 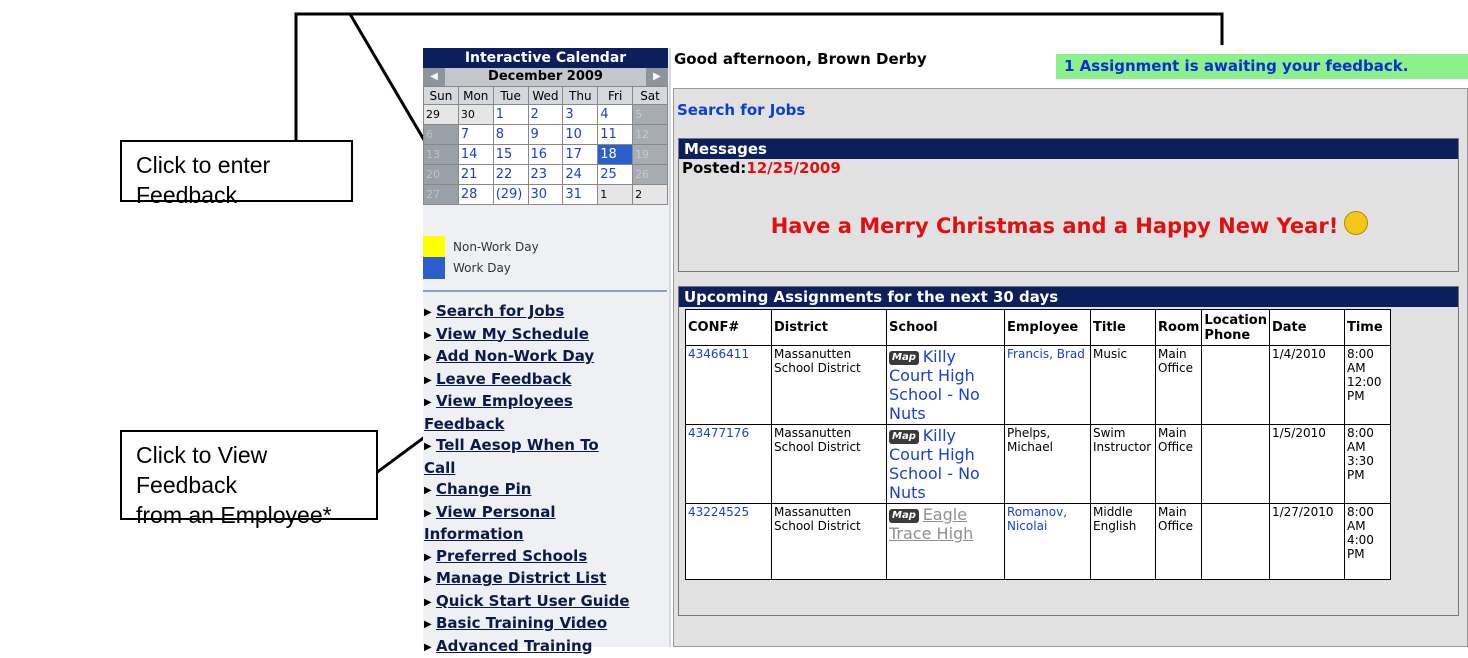 What do you see at coordinates (504, 401) in the screenshot?
I see `nav-label: View Employees` at bounding box center [504, 401].